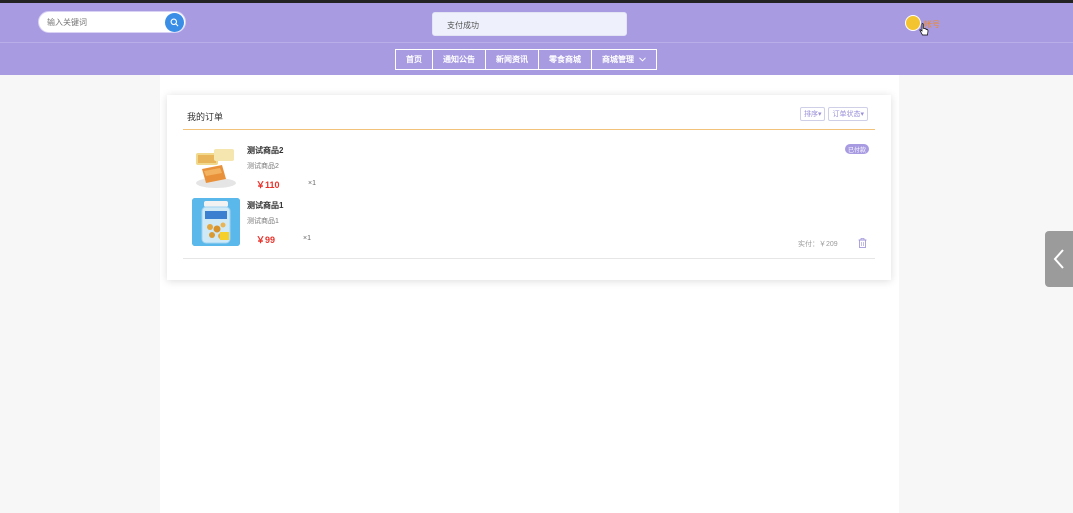 The height and width of the screenshot is (513, 1073). I want to click on nav-item-news: 新闻资讯, so click(512, 59).